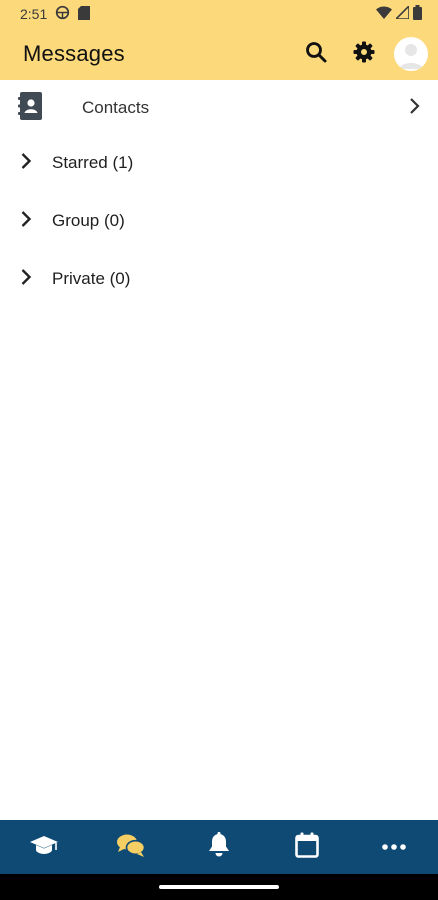 The width and height of the screenshot is (438, 900). What do you see at coordinates (417, 14) in the screenshot?
I see `battery-icon` at bounding box center [417, 14].